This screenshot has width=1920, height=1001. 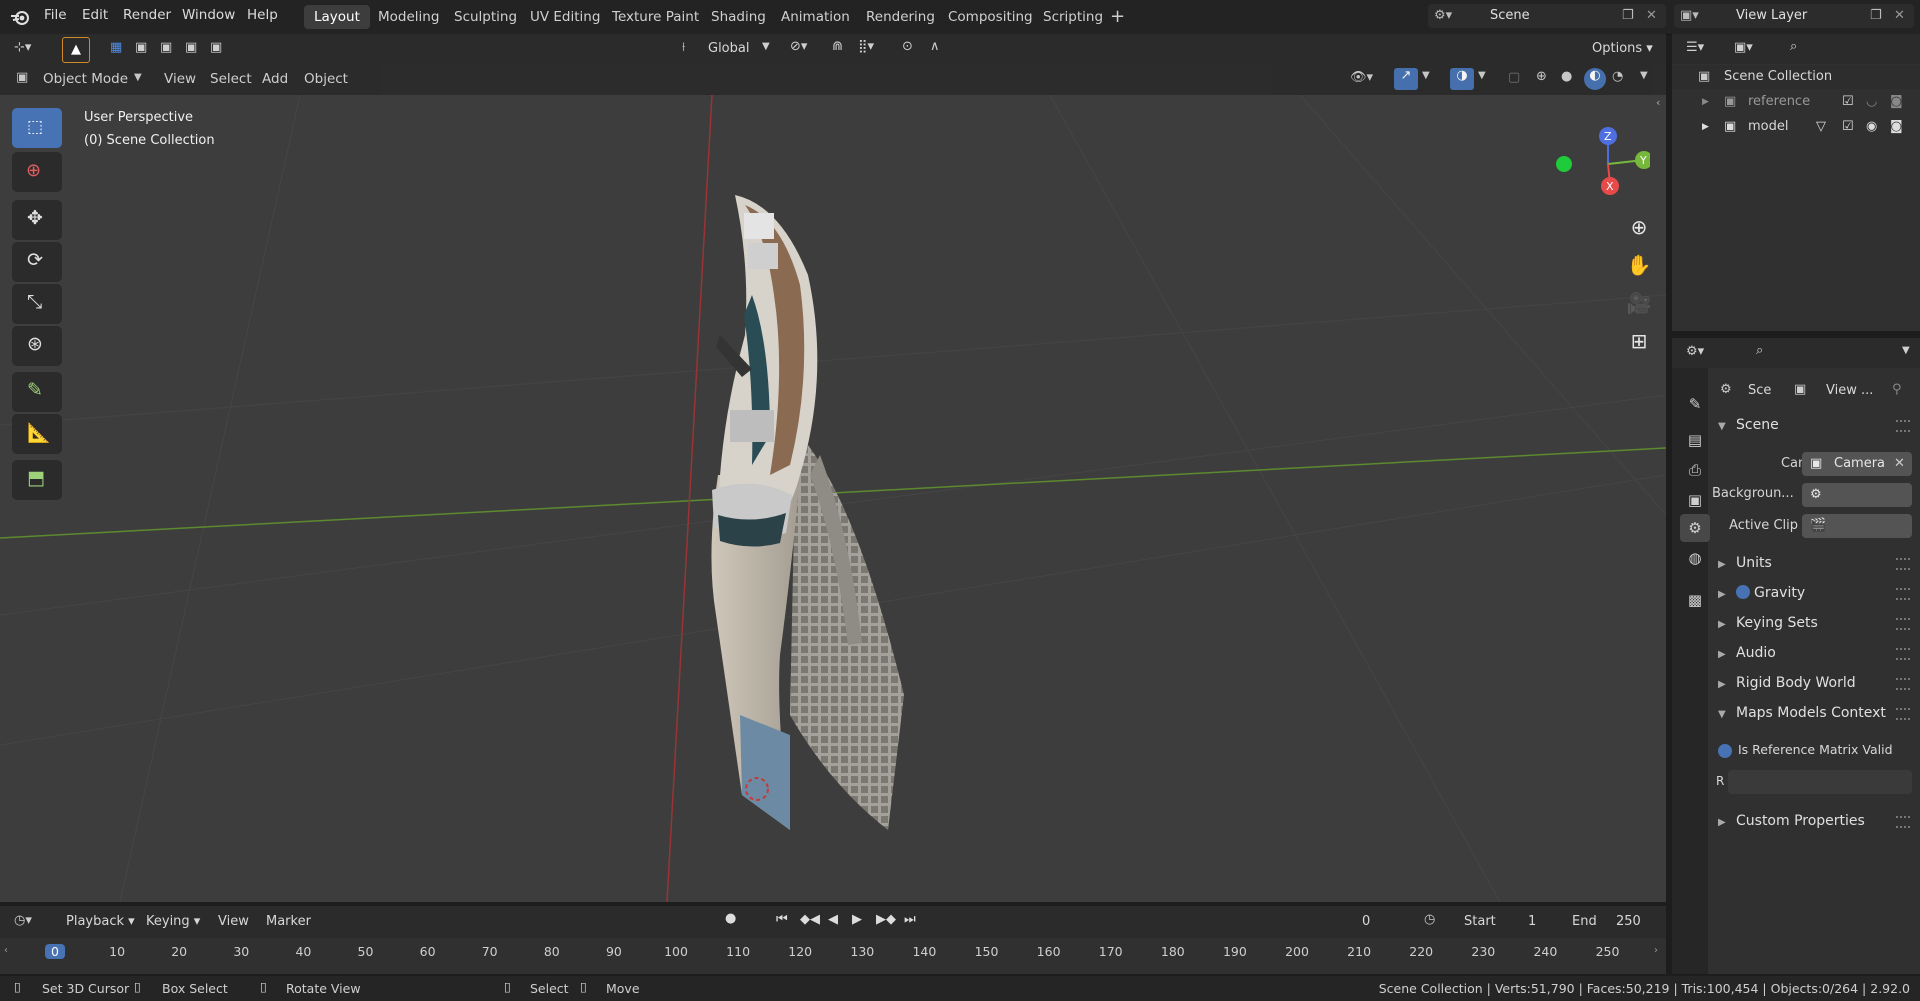 What do you see at coordinates (810, 919) in the screenshot?
I see `prev-keyframe-icon: ◆◀` at bounding box center [810, 919].